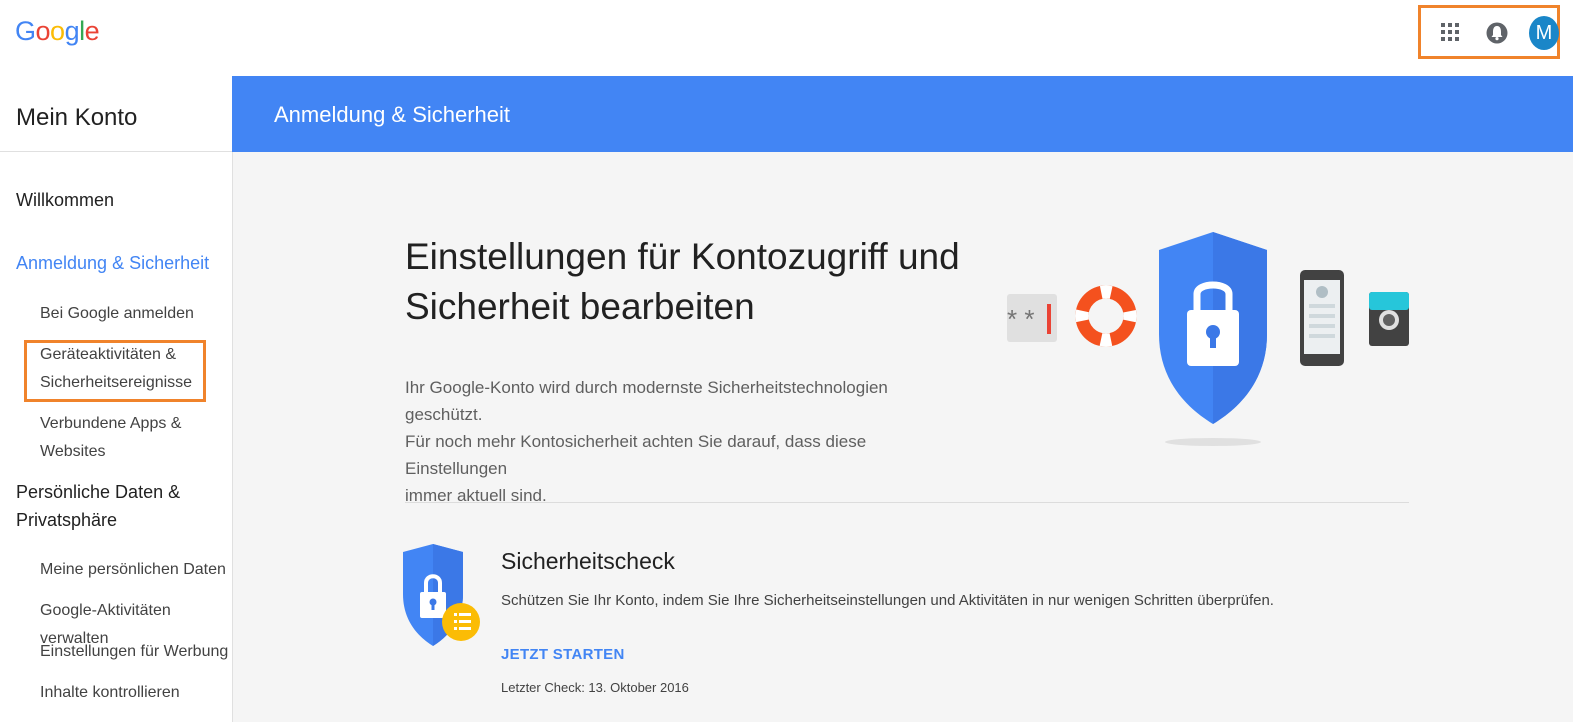 The image size is (1573, 722). What do you see at coordinates (72, 31) in the screenshot?
I see `logo-letter: g` at bounding box center [72, 31].